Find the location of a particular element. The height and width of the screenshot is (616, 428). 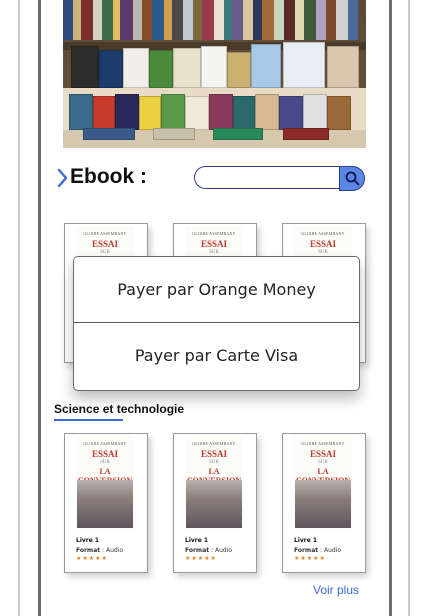

see-more-link: Voir plus is located at coordinates (336, 590).